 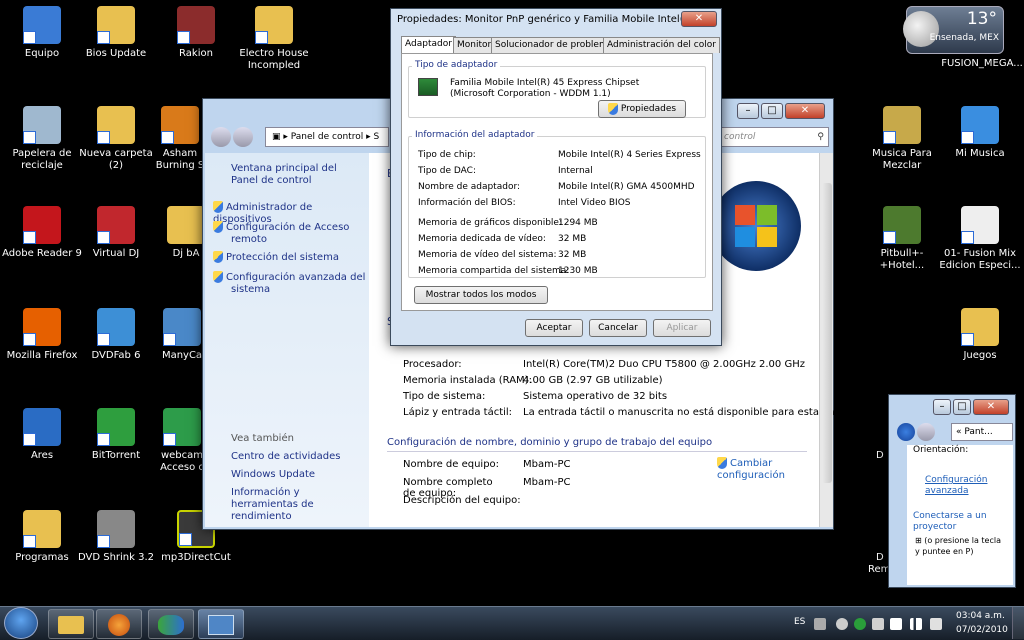 I want to click on taskbar-firefox, so click(x=119, y=624).